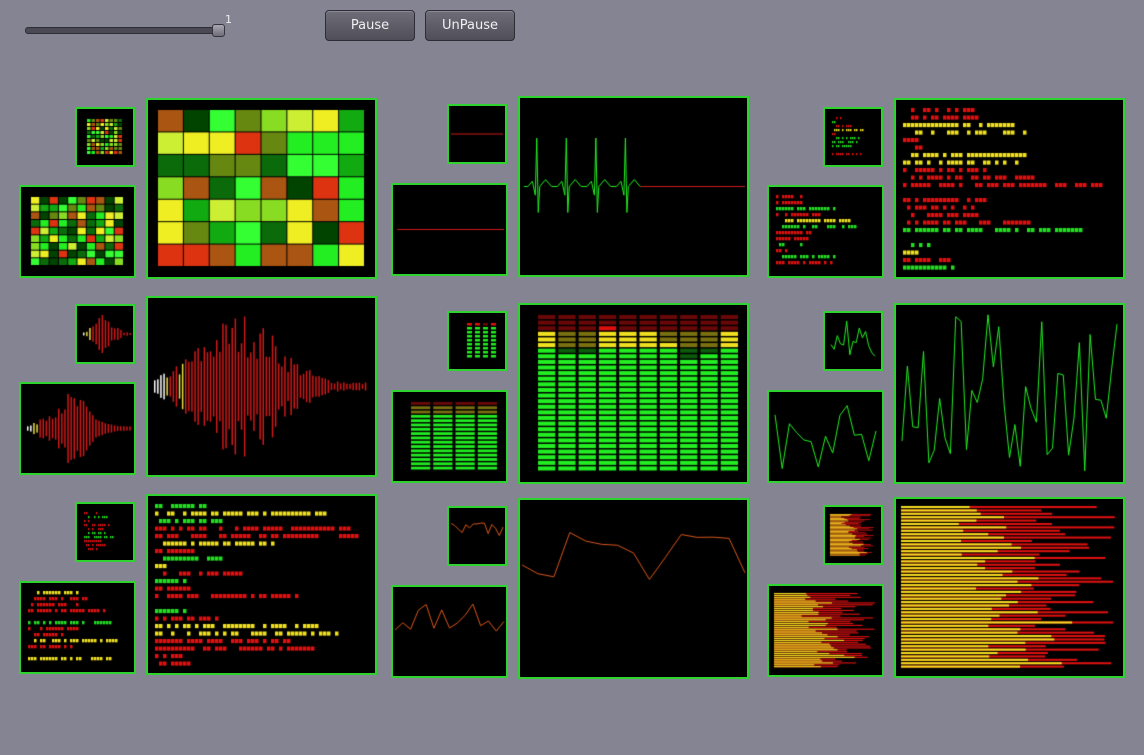  Describe the element at coordinates (218, 30) in the screenshot. I see `slider-thumb` at that location.